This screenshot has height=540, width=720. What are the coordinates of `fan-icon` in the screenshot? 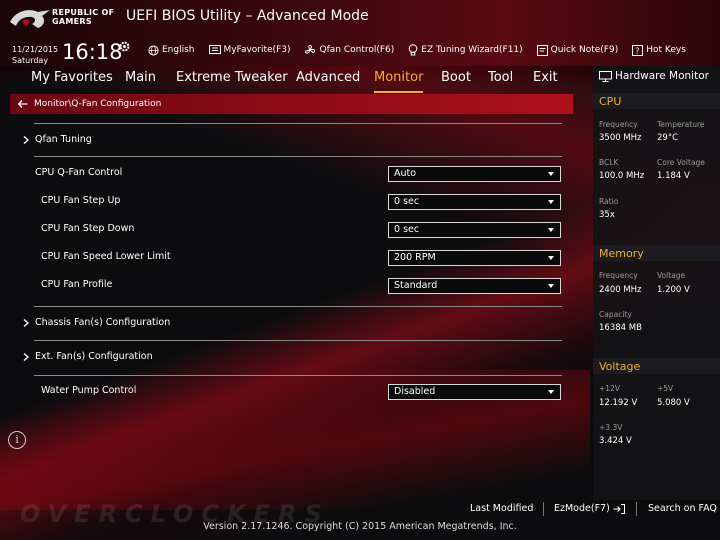 It's located at (310, 49).